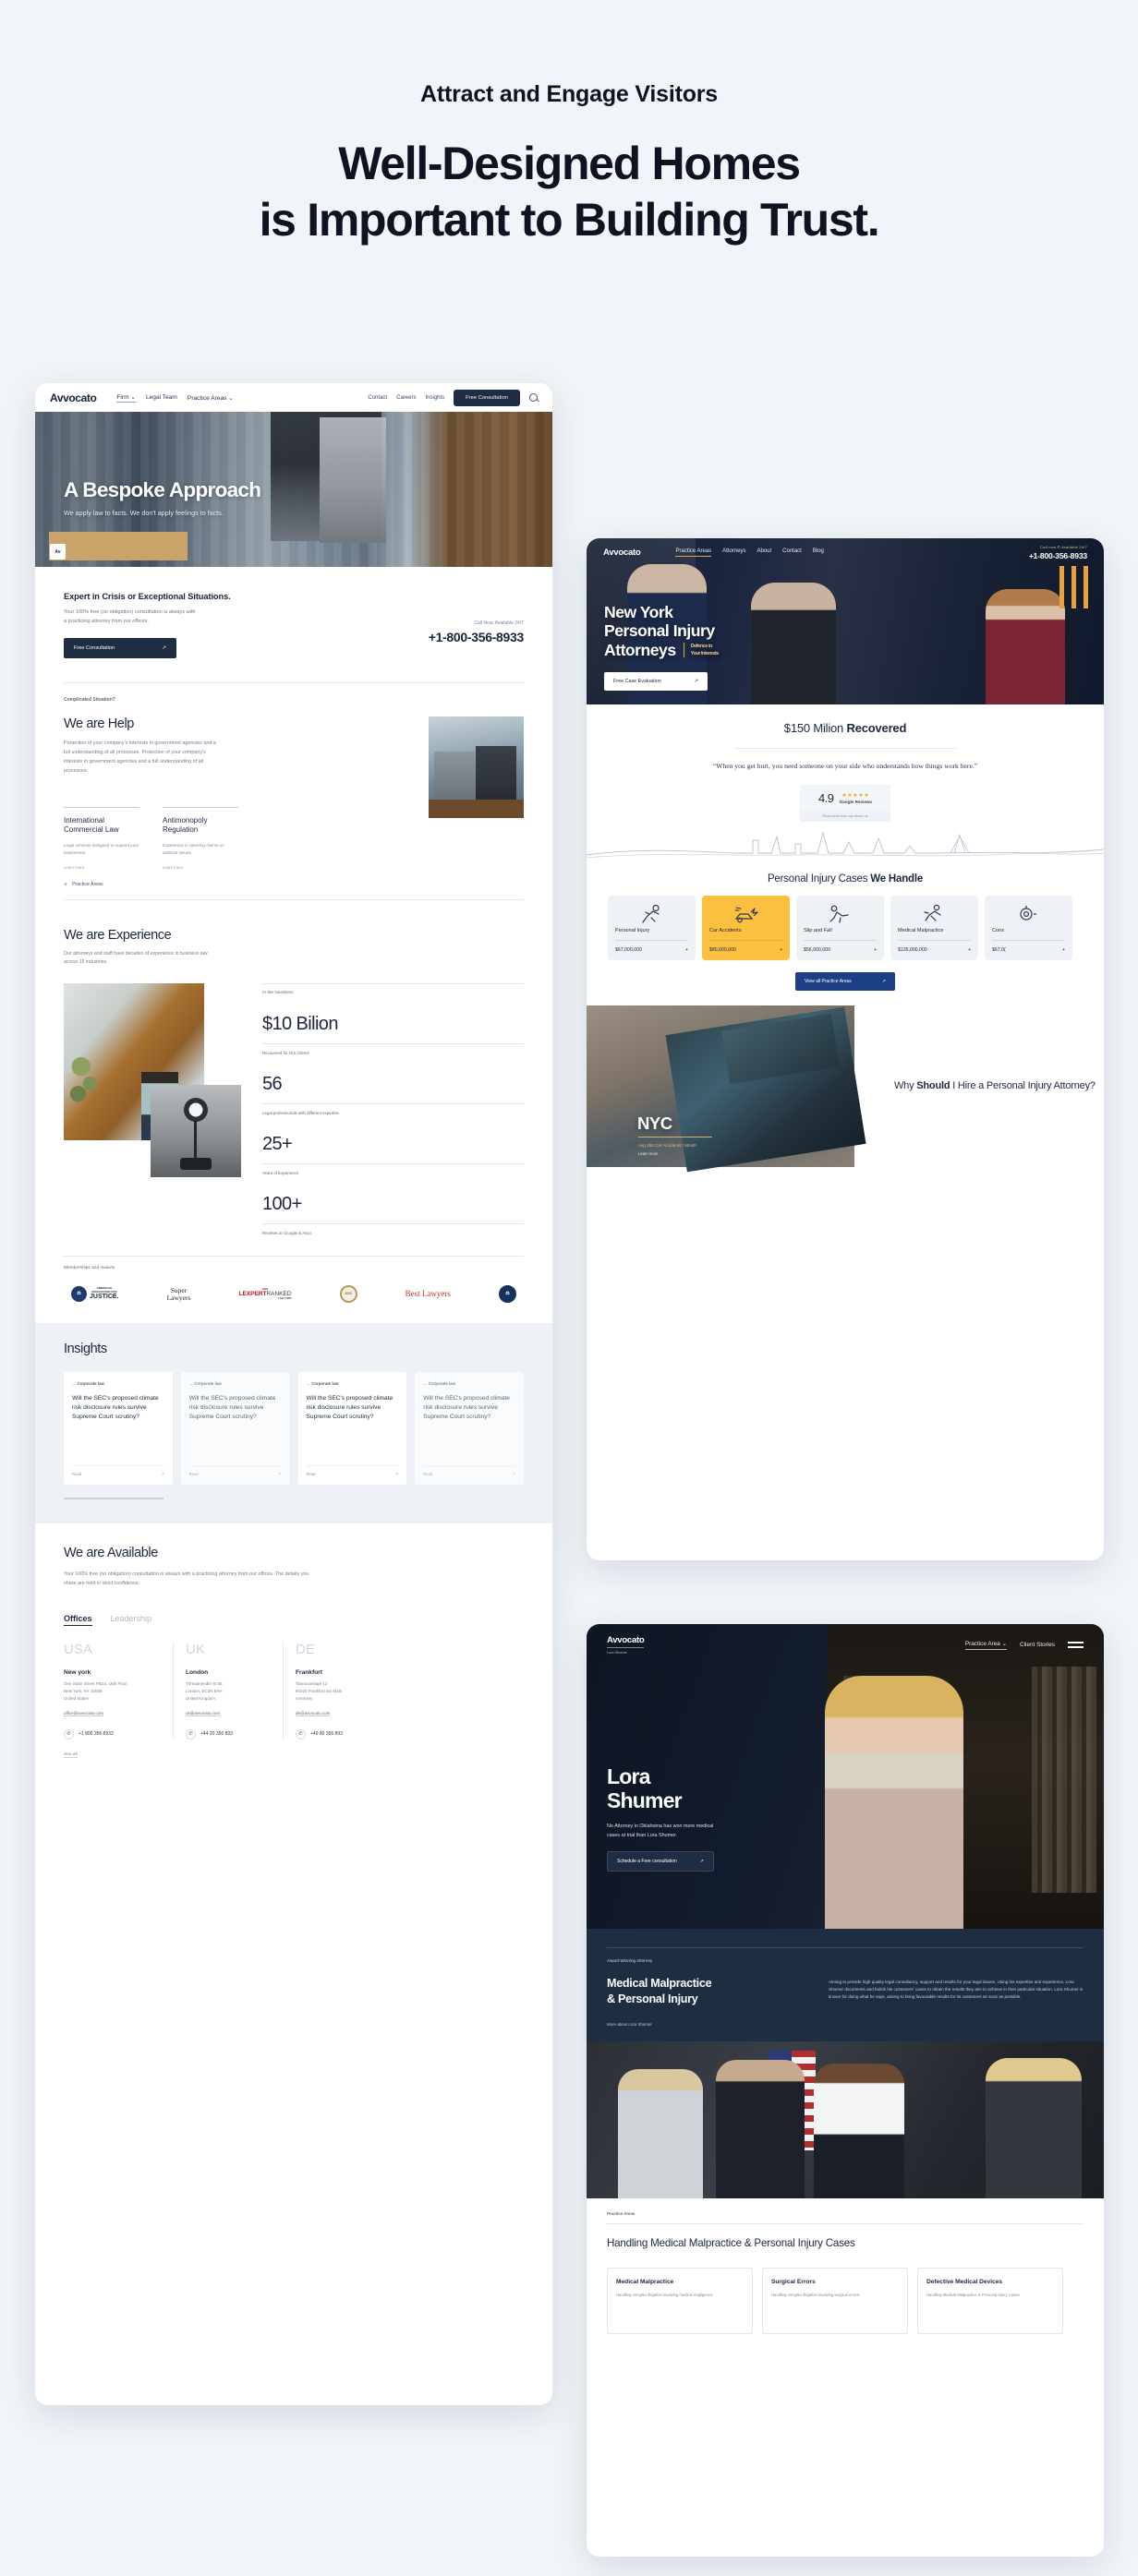  What do you see at coordinates (998, 930) in the screenshot?
I see `case-tile-name: Cons` at bounding box center [998, 930].